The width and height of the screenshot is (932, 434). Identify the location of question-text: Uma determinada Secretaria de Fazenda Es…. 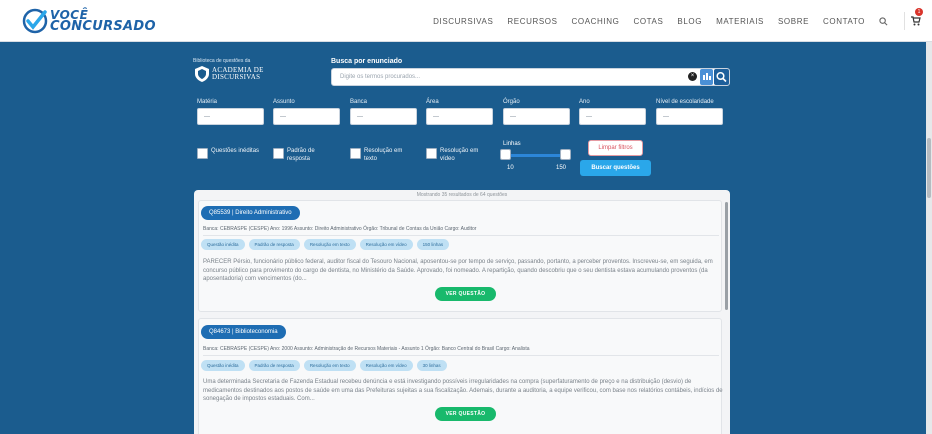
(463, 390).